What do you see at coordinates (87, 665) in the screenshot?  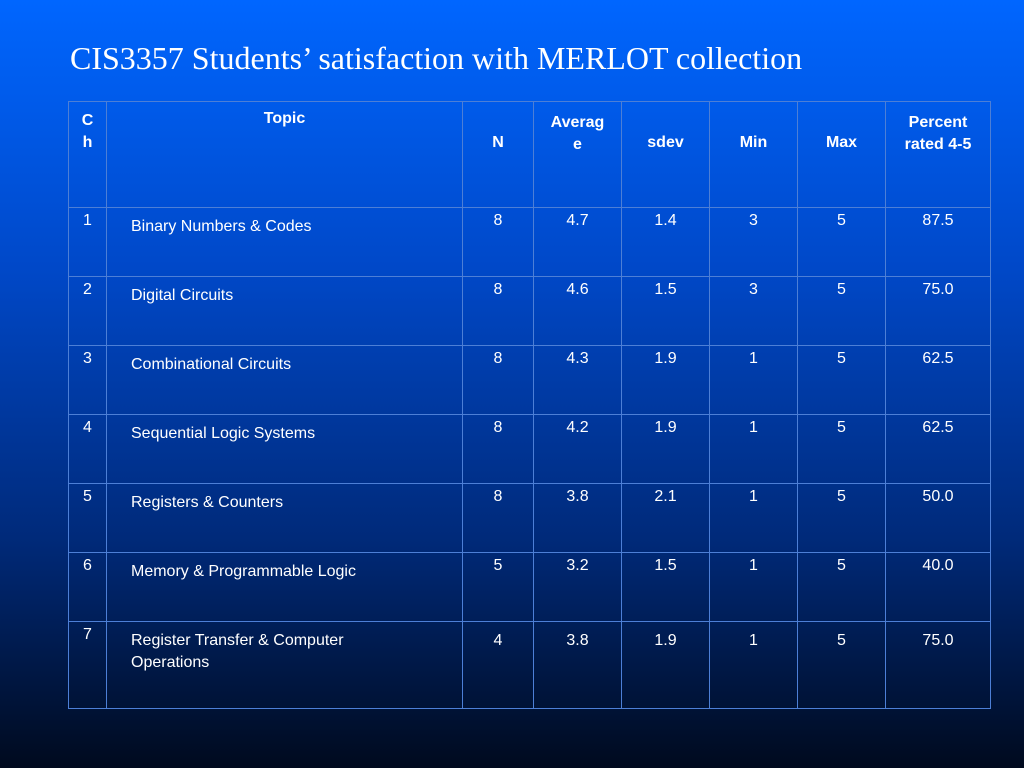 I see `cell-ch: 7` at bounding box center [87, 665].